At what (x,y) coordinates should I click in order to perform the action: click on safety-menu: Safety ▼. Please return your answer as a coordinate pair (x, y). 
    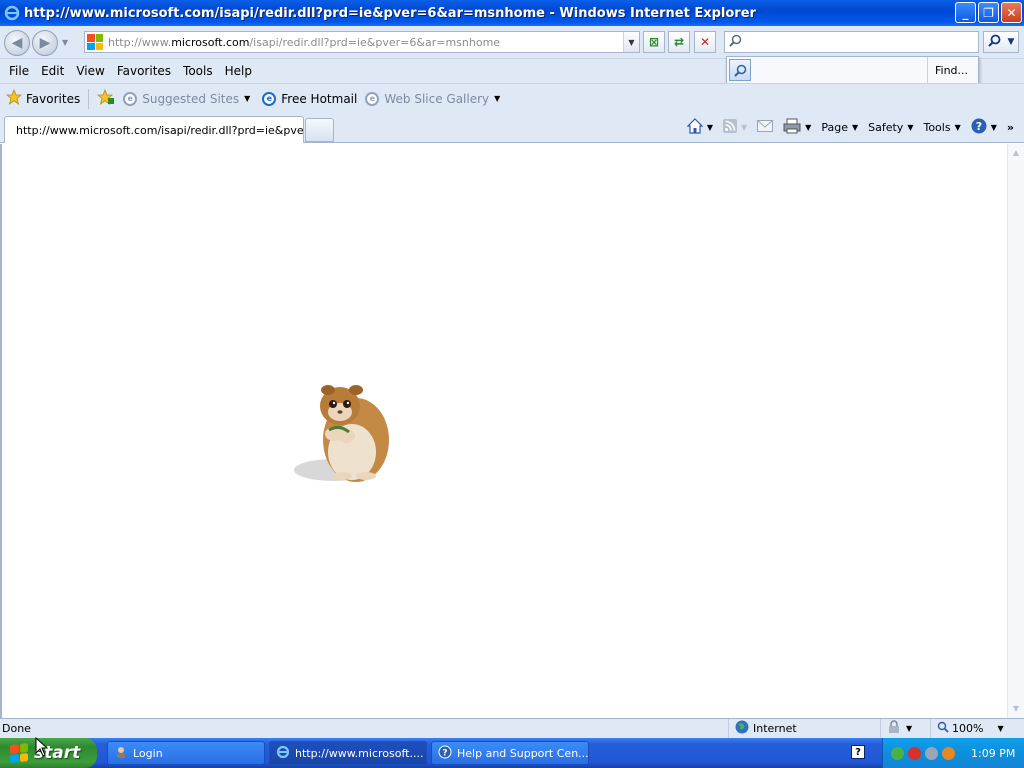
    Looking at the image, I should click on (890, 127).